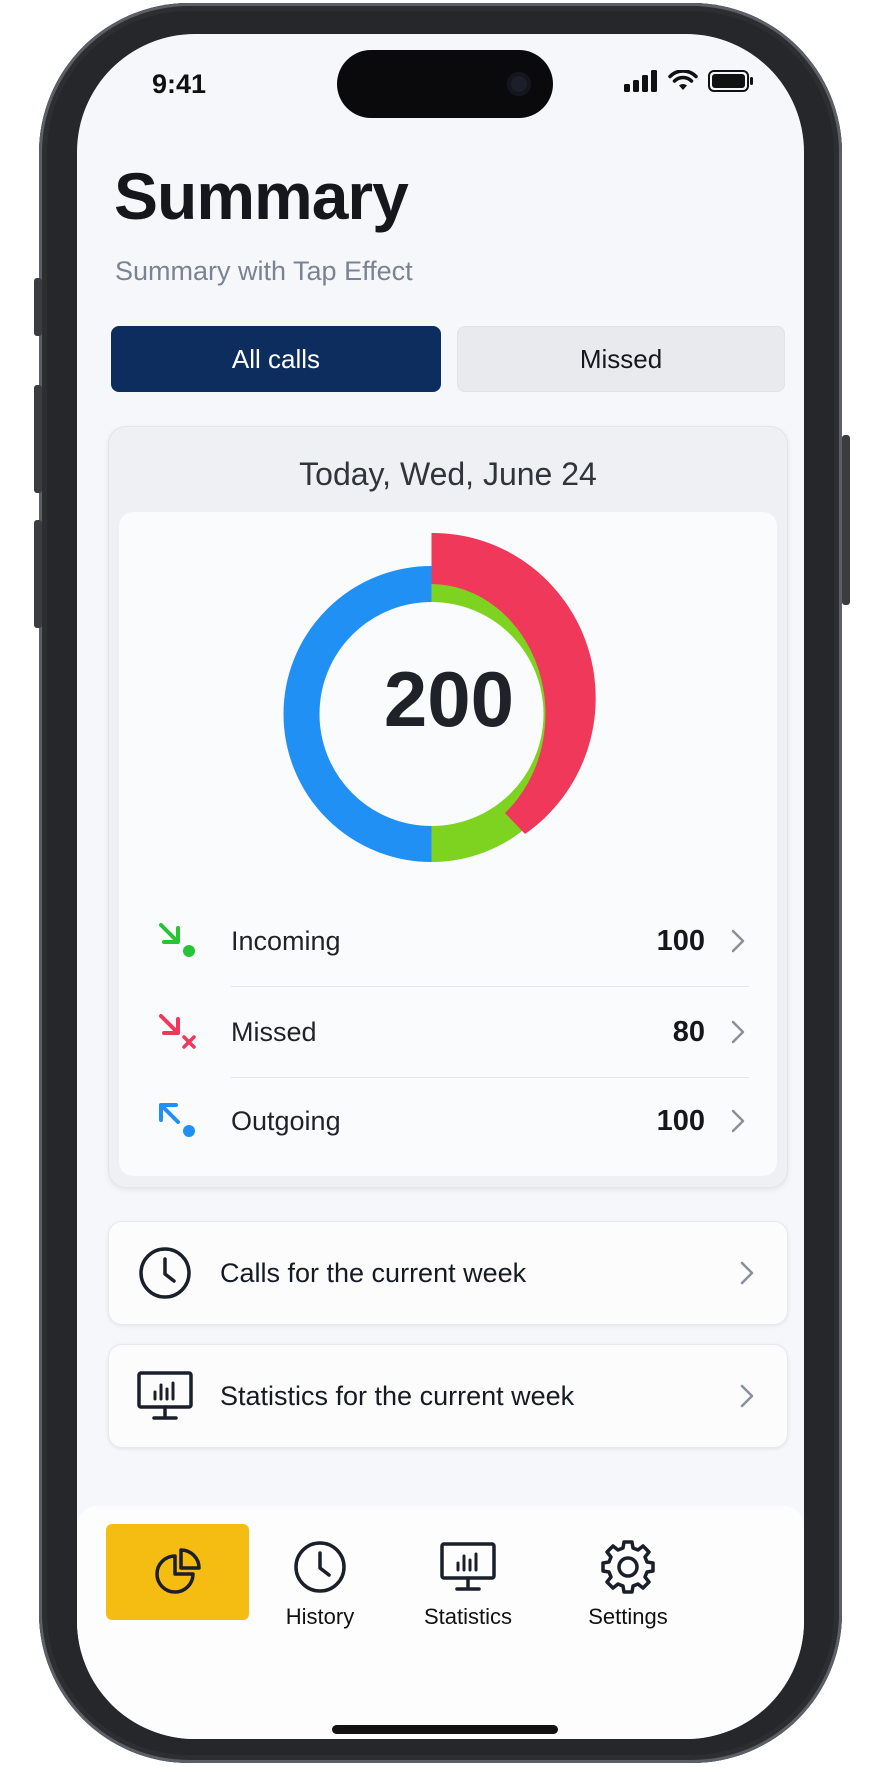 The image size is (887, 1774). What do you see at coordinates (38, 574) in the screenshot?
I see `volume-down-button` at bounding box center [38, 574].